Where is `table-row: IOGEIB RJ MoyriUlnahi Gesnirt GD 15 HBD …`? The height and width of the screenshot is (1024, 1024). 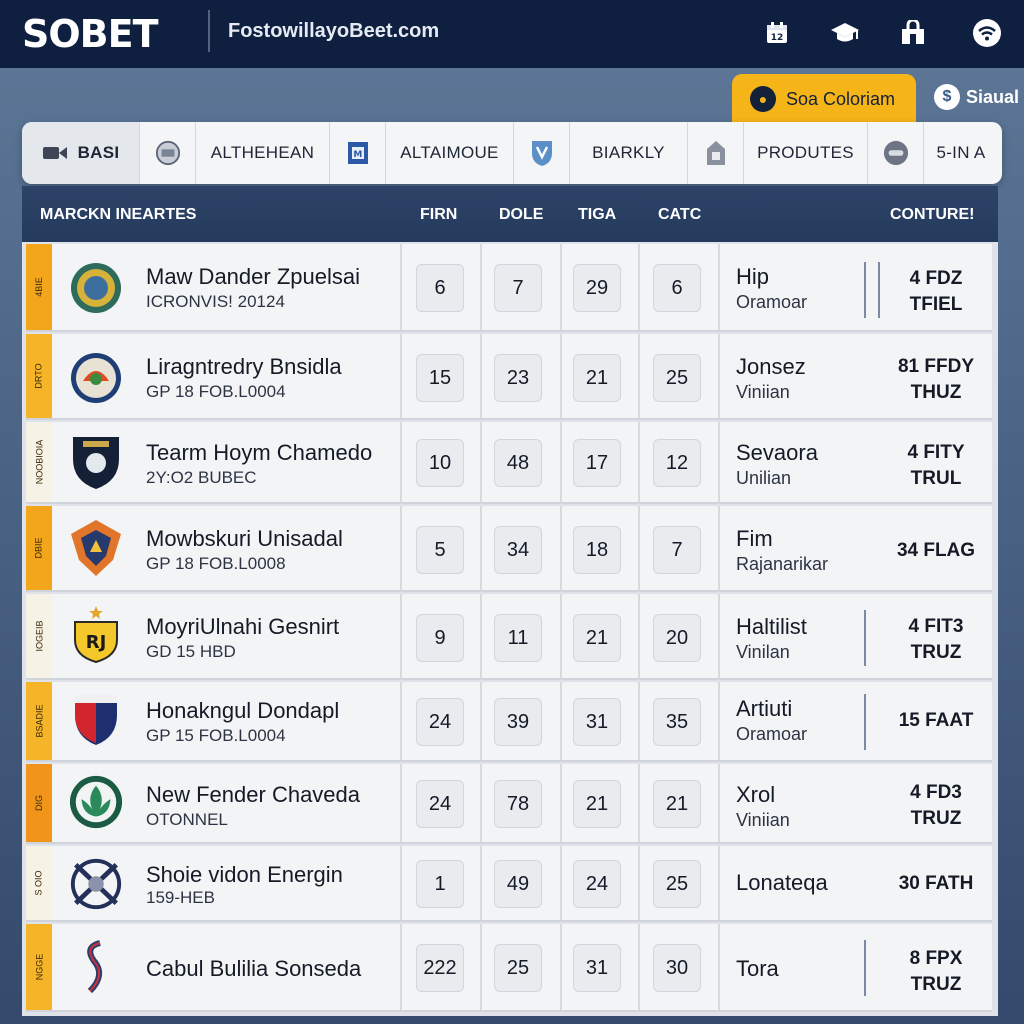
table-row: IOGEIB RJ MoyriUlnahi Gesnirt GD 15 HBD … is located at coordinates (509, 637).